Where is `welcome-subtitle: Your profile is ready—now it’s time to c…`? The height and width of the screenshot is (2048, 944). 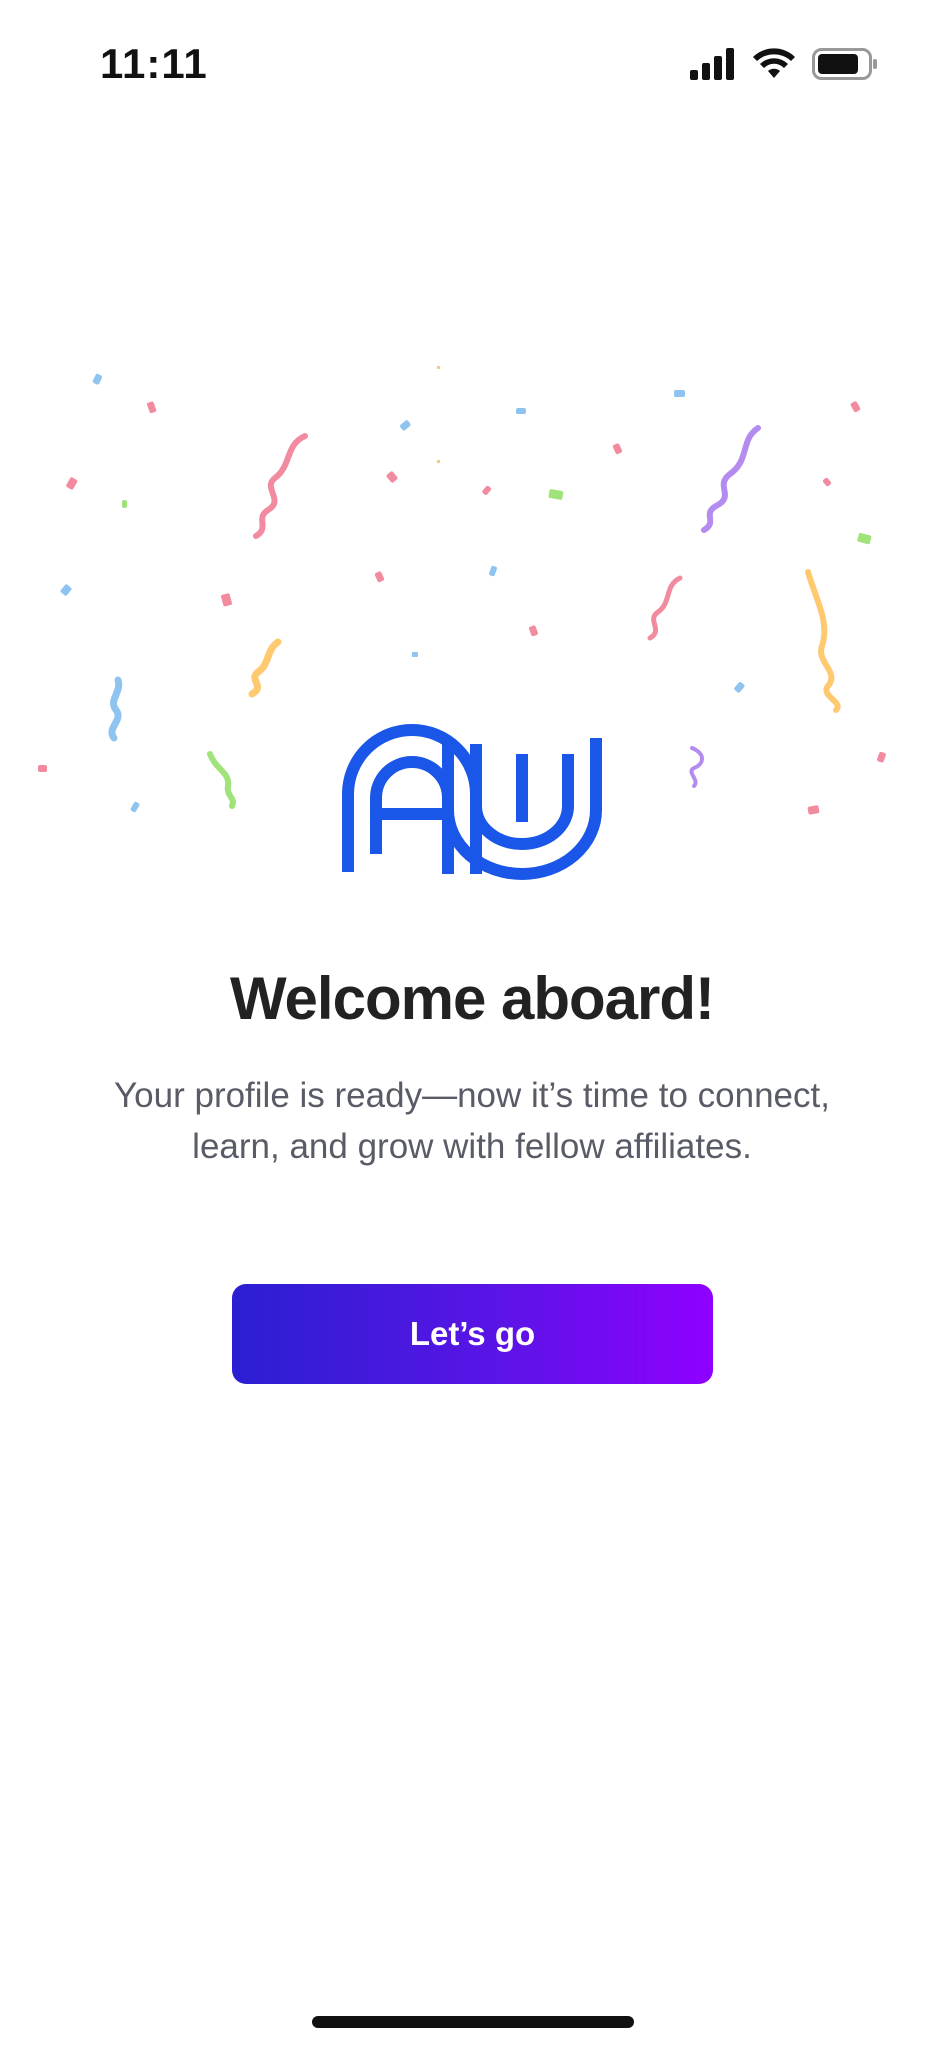
welcome-subtitle: Your profile is ready—now it’s time to c… is located at coordinates (472, 1121).